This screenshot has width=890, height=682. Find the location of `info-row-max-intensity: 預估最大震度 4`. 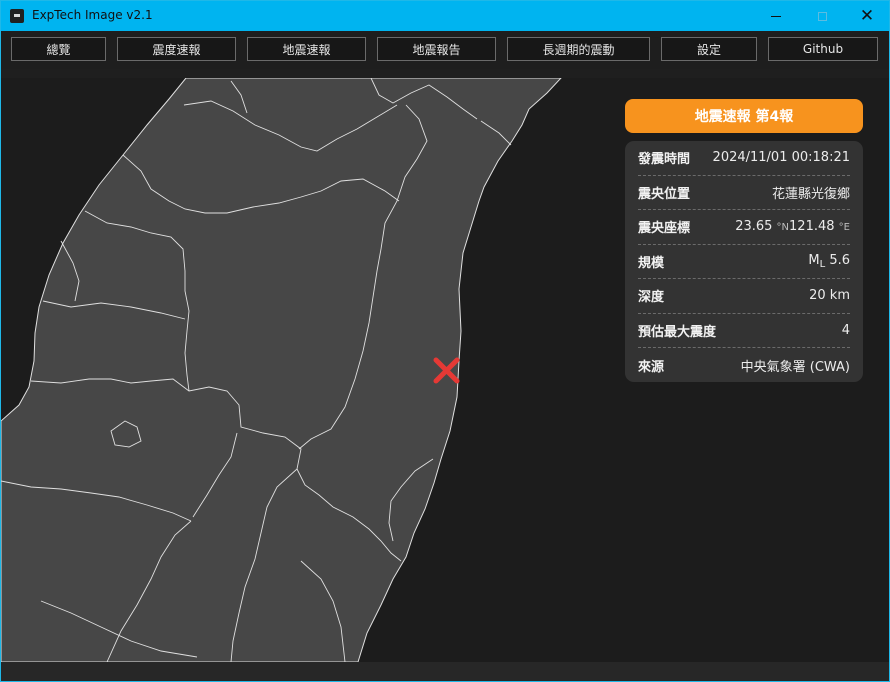

info-row-max-intensity: 預估最大震度 4 is located at coordinates (744, 331).